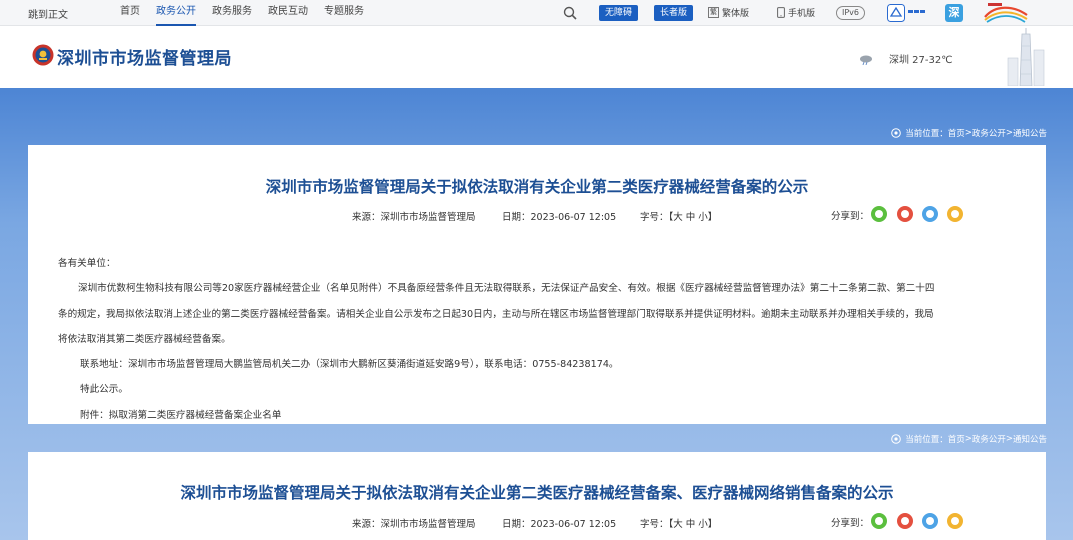  I want to click on phone-icon, so click(781, 12).